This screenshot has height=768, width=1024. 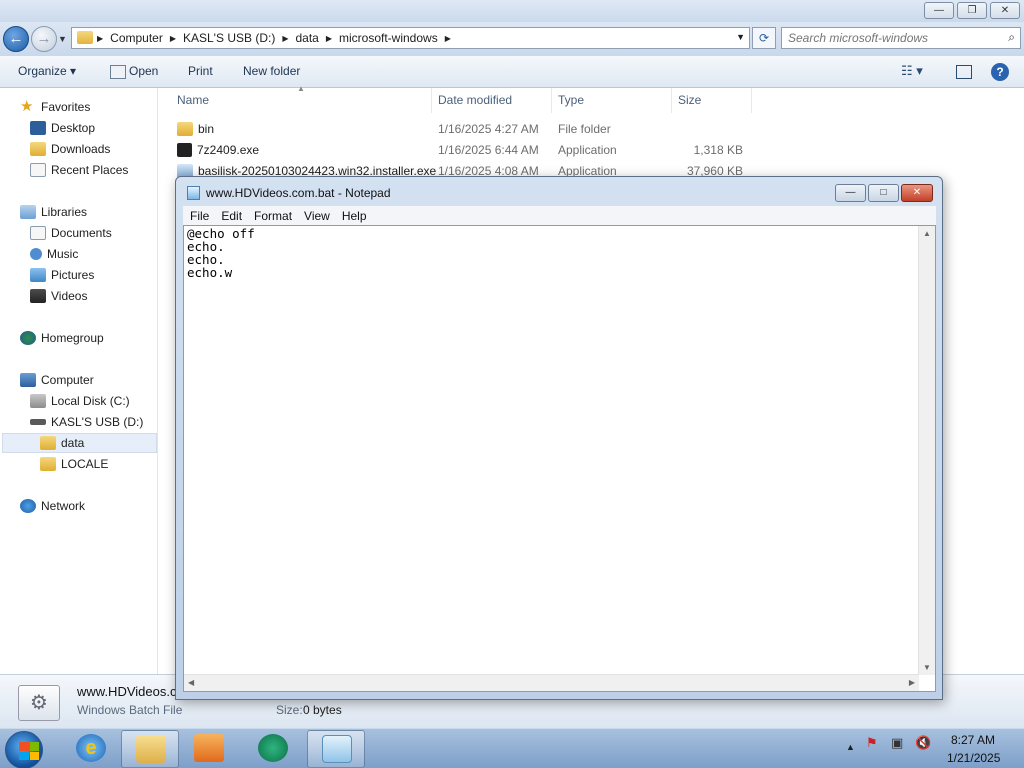 I want to click on scroll-up-icon: ▲, so click(x=927, y=233).